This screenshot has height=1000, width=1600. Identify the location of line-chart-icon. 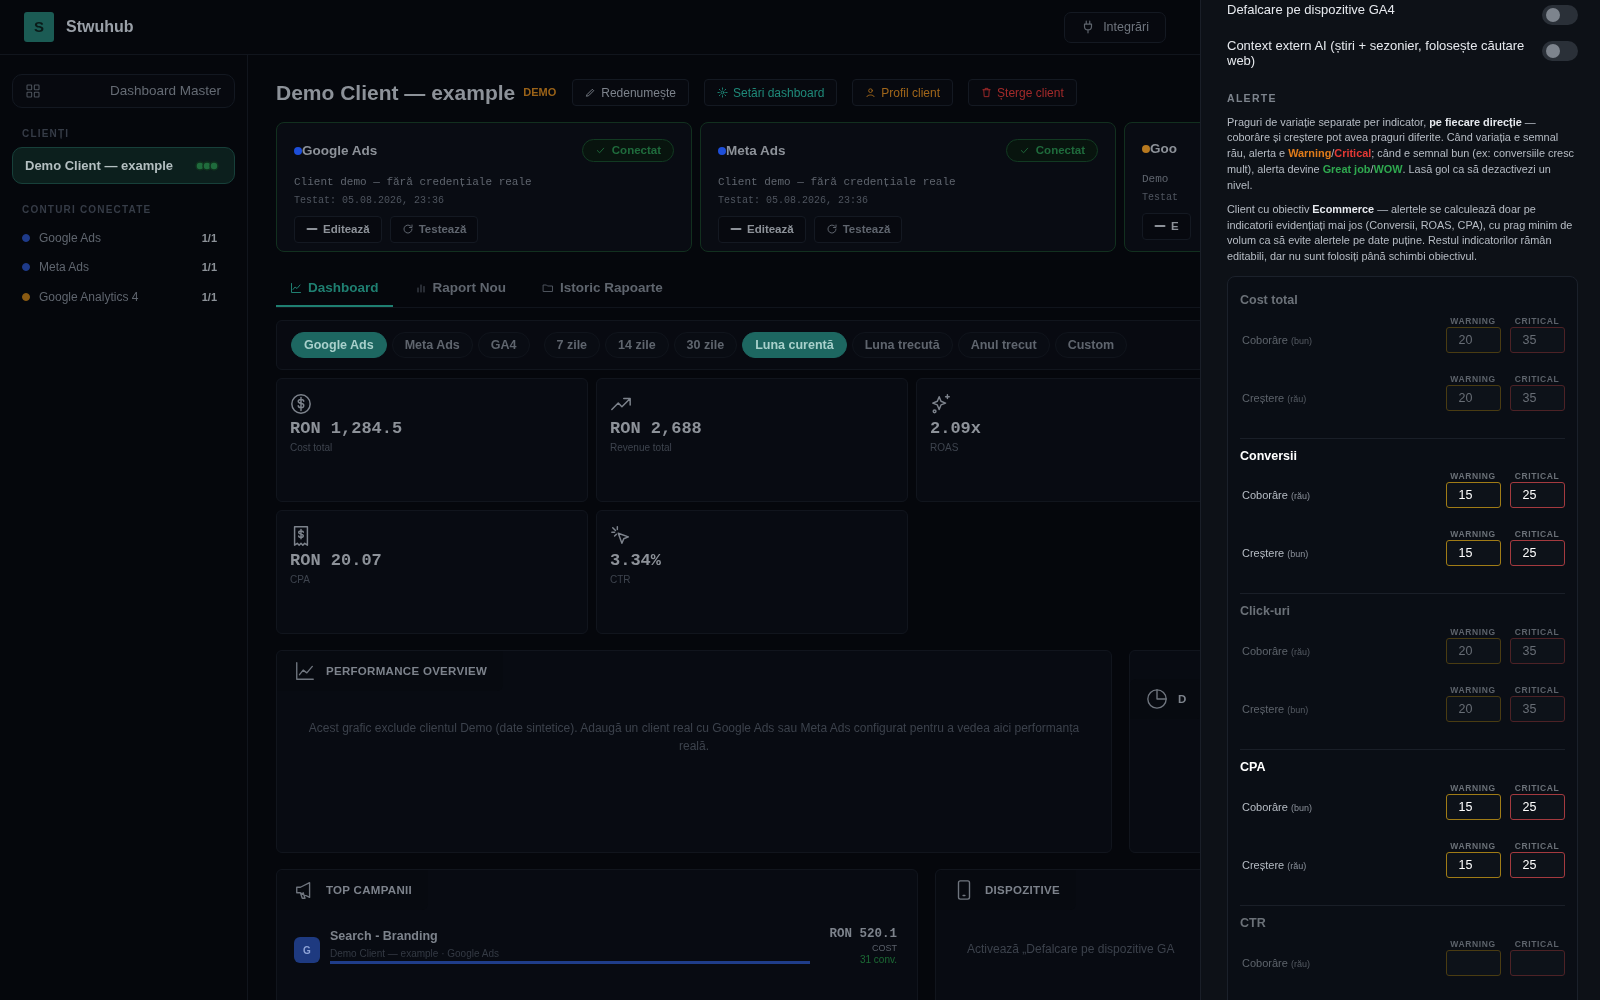
(296, 288).